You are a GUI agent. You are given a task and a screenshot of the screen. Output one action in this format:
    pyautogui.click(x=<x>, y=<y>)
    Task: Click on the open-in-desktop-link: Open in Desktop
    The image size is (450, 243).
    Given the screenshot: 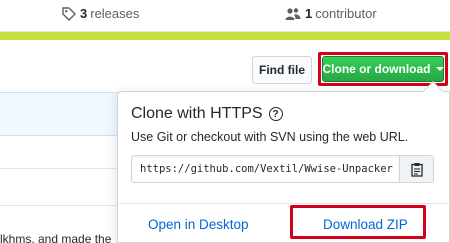 What is the action you would take?
    pyautogui.click(x=198, y=224)
    